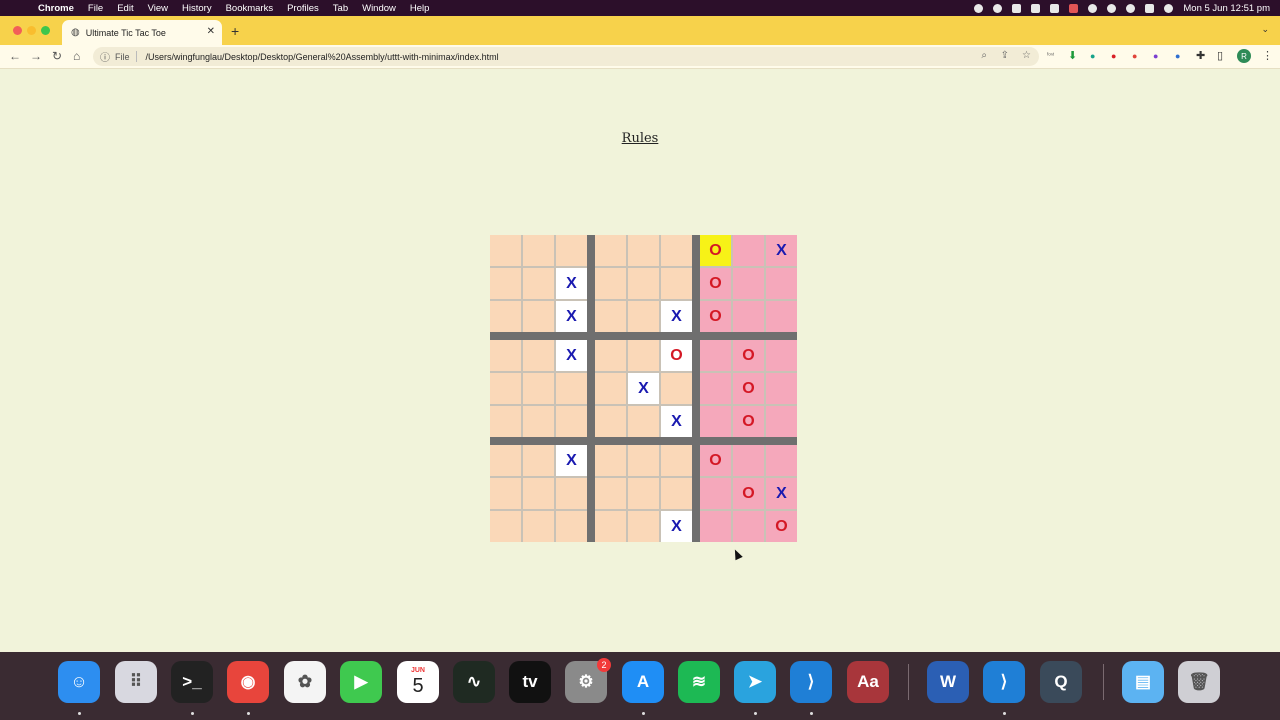 This screenshot has height=720, width=1280. I want to click on font-extension-icon: ᶠᵒⁿᵗ, so click(1050, 56).